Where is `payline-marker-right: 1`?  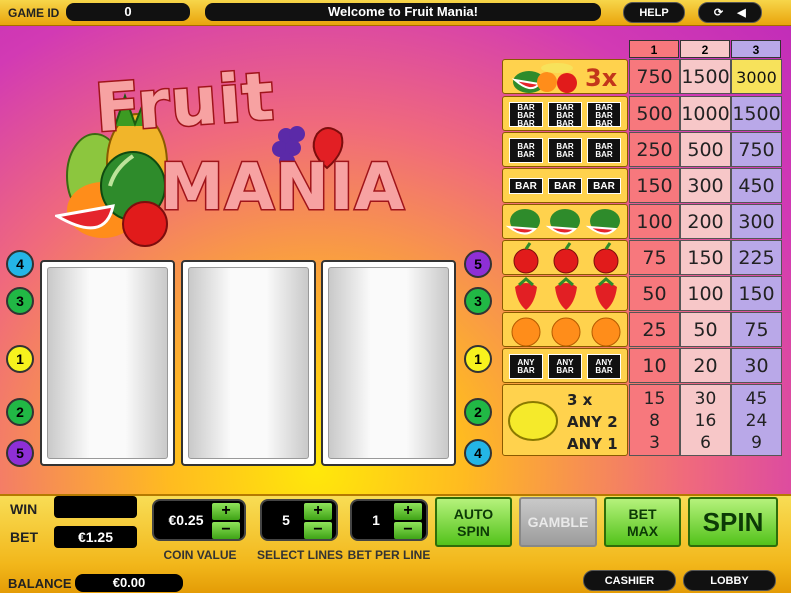 payline-marker-right: 1 is located at coordinates (478, 359).